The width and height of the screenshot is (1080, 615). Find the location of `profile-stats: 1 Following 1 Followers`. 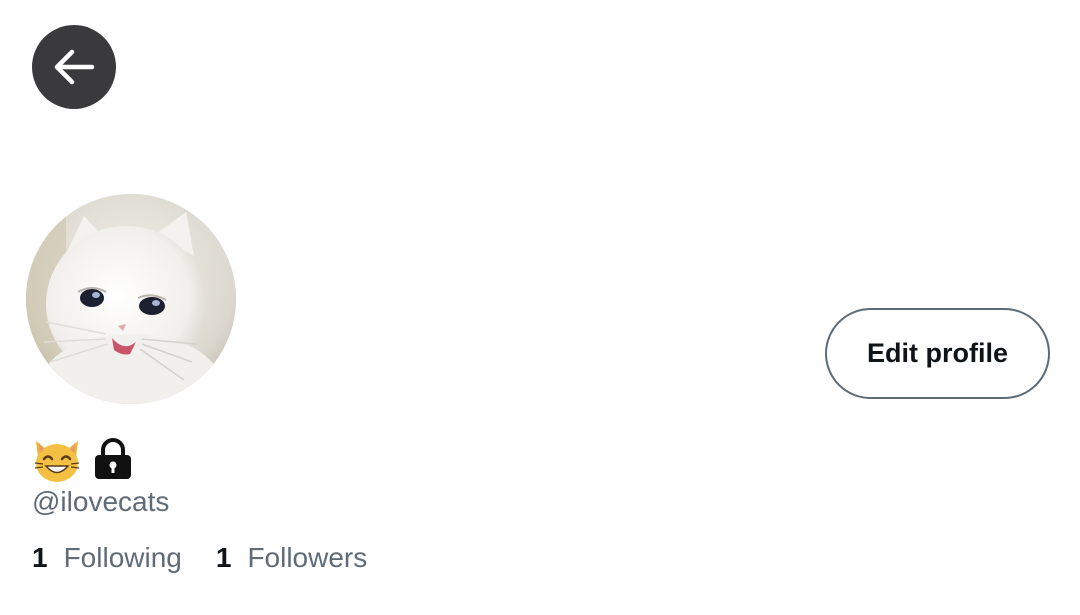

profile-stats: 1 Following 1 Followers is located at coordinates (199, 558).